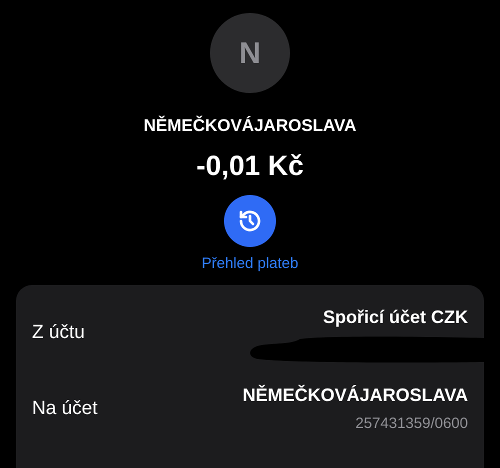 Image resolution: width=500 pixels, height=468 pixels. I want to click on history-icon, so click(250, 220).